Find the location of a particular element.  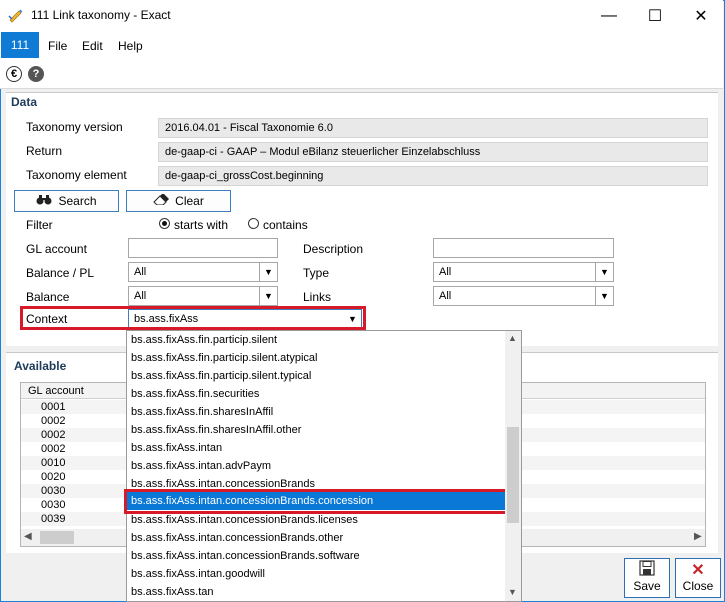

description-input is located at coordinates (523, 248).